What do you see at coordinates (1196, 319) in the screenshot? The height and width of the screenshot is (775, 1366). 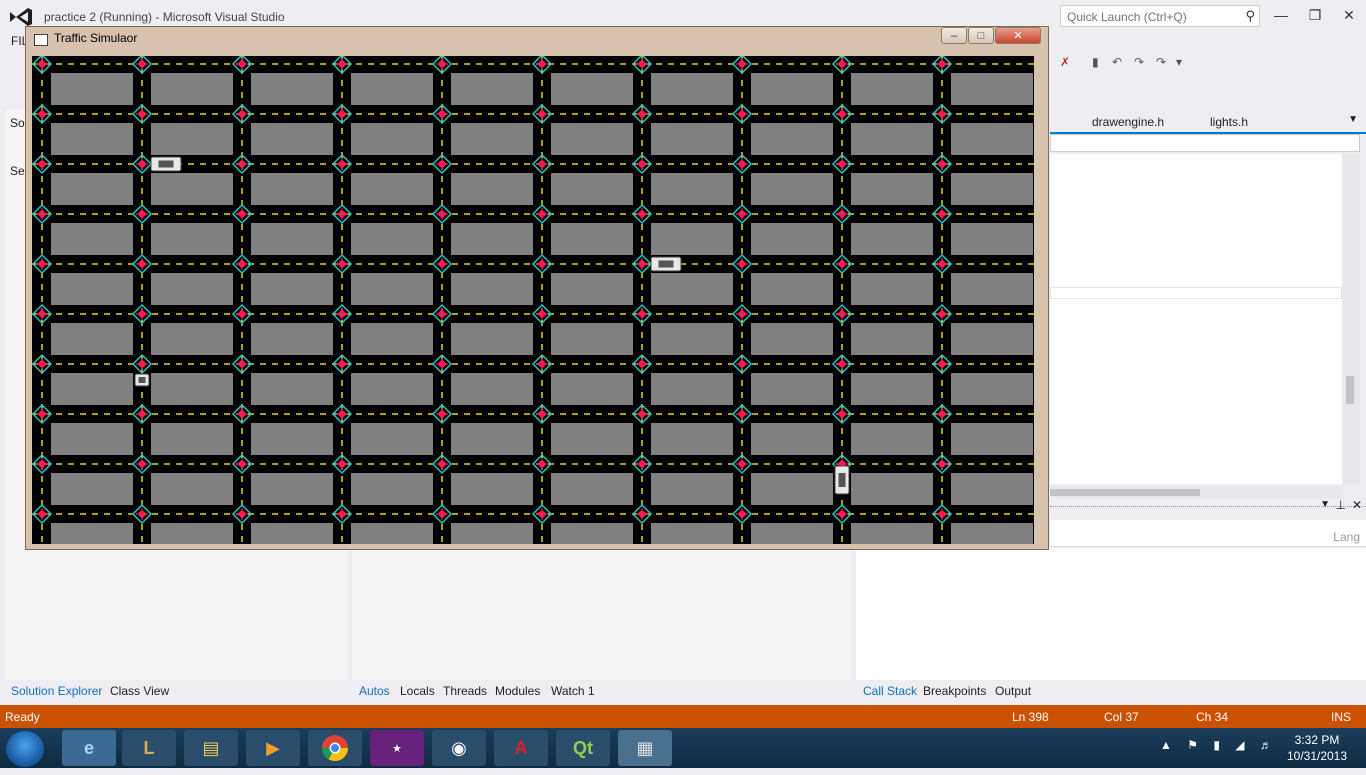 I see `code-editor` at bounding box center [1196, 319].